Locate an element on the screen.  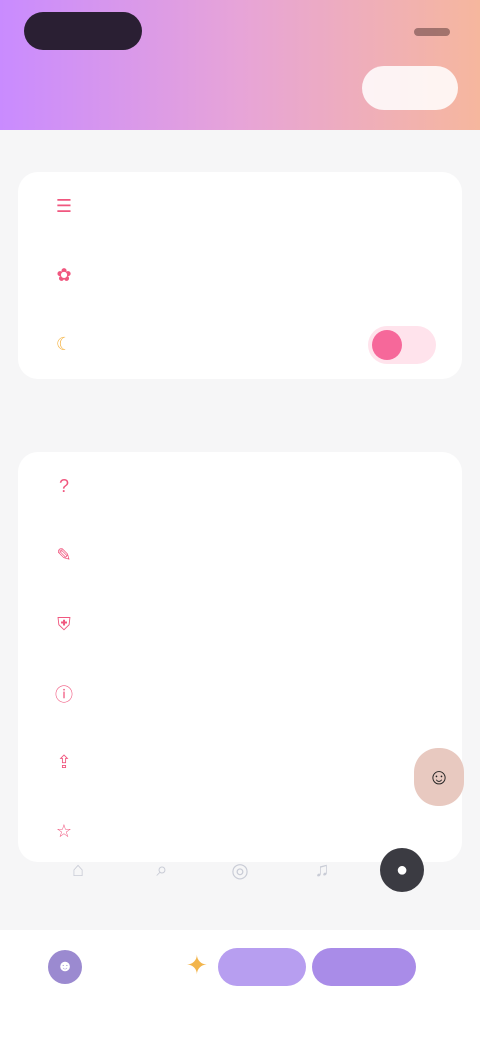
star-icon: ☆ is located at coordinates (64, 831).